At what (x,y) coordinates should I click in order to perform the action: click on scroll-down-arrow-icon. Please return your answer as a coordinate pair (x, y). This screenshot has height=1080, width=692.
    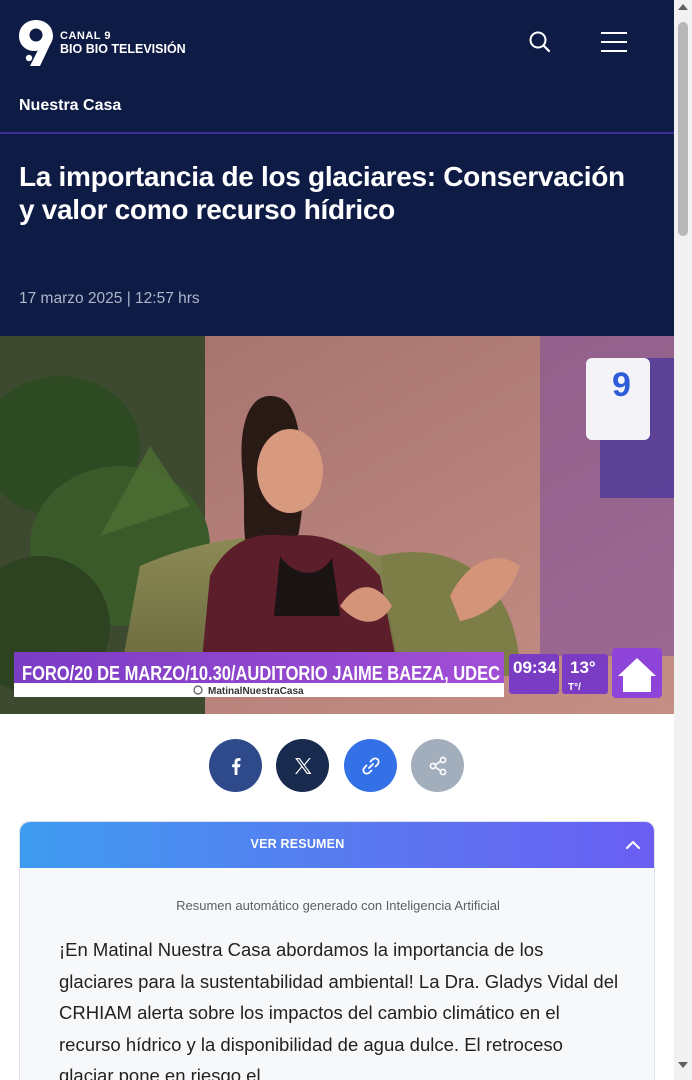
    Looking at the image, I should click on (683, 1065).